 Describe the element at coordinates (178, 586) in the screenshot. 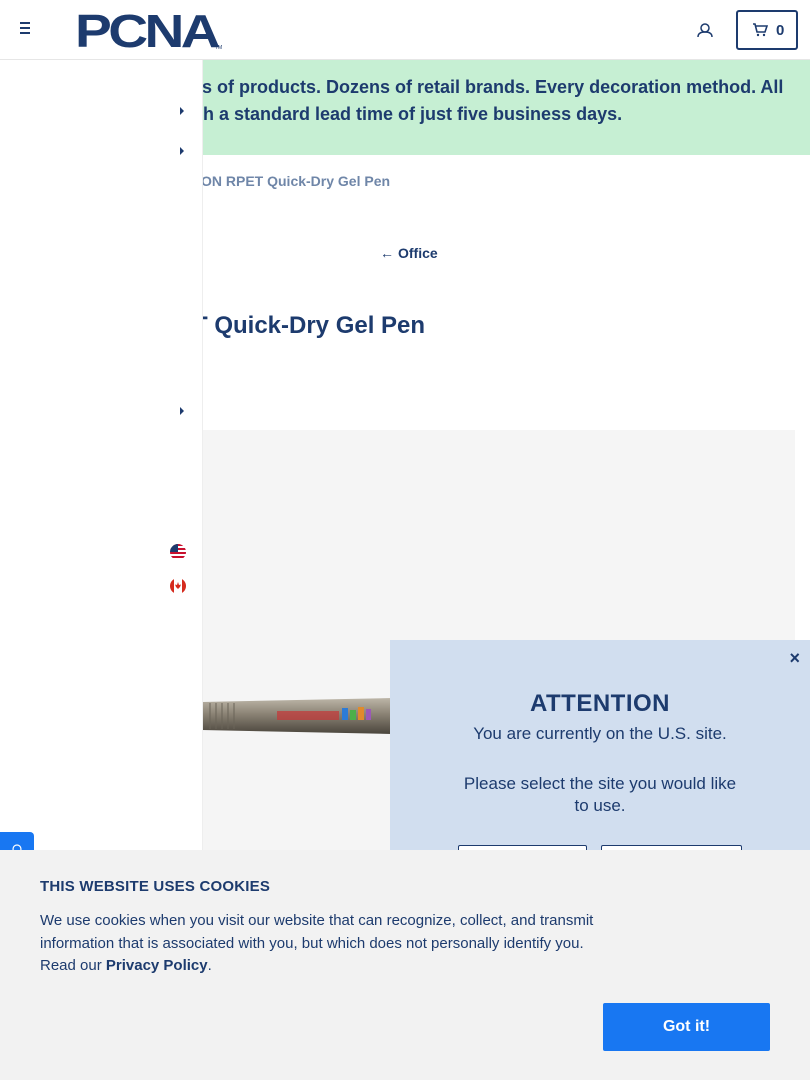

I see `canada-flag-icon` at that location.